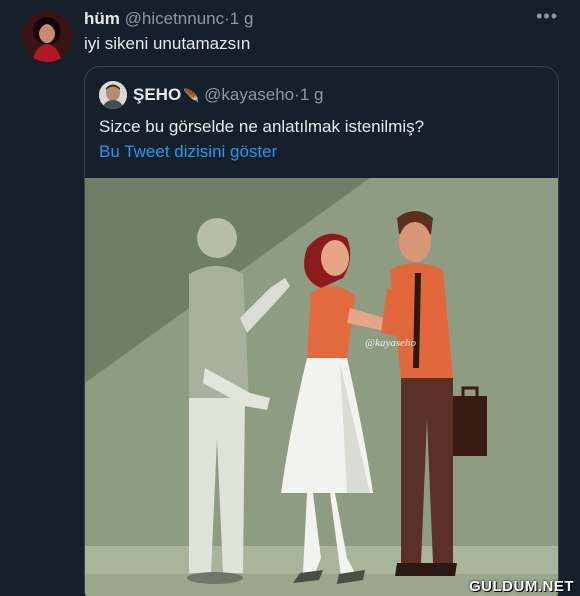 The height and width of the screenshot is (596, 580). I want to click on tweet-text: iyi sikeni unutamazsın, so click(167, 43).